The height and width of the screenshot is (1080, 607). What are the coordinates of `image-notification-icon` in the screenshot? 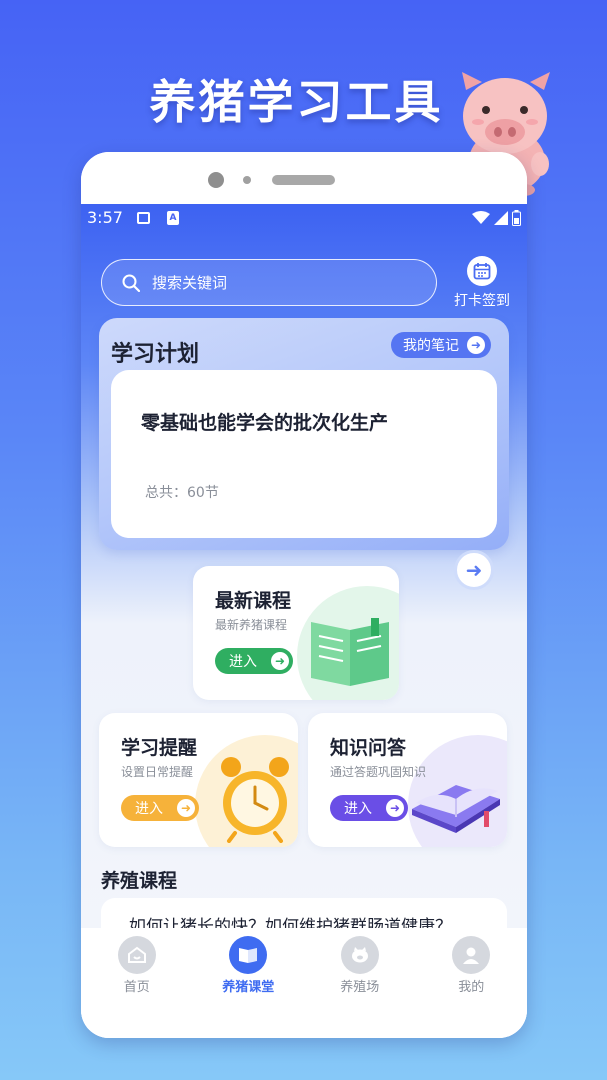 It's located at (143, 218).